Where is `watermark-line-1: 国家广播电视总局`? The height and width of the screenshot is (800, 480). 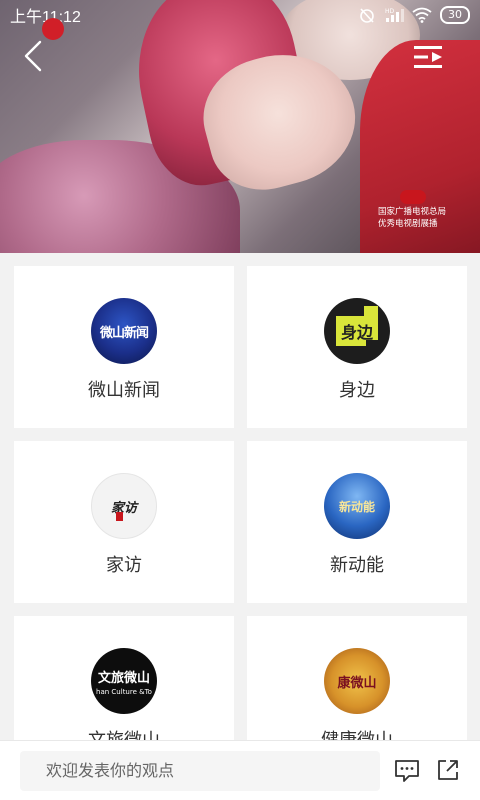
watermark-line-1: 国家广播电视总局 is located at coordinates (412, 212).